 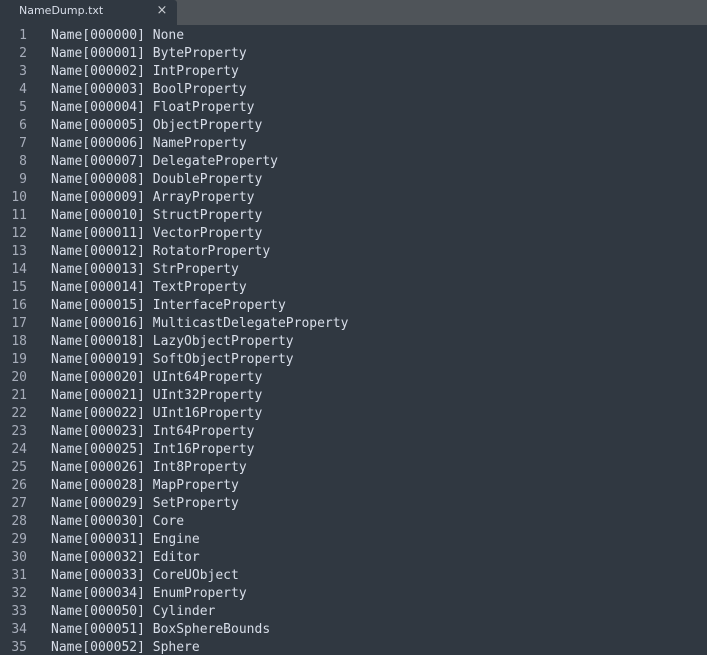 What do you see at coordinates (353, 630) in the screenshot?
I see `code-line: 34 Name[000051] BoxSphereBounds` at bounding box center [353, 630].